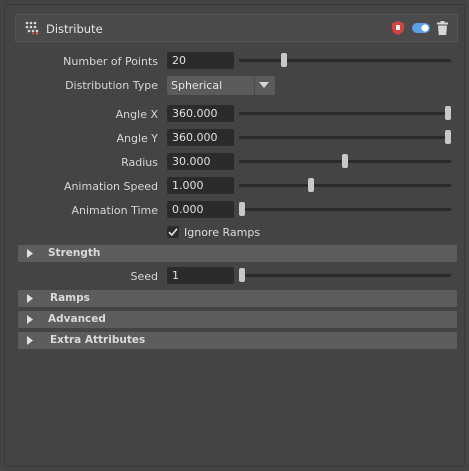 The width and height of the screenshot is (469, 471). Describe the element at coordinates (139, 162) in the screenshot. I see `radius-label: Radius` at that location.